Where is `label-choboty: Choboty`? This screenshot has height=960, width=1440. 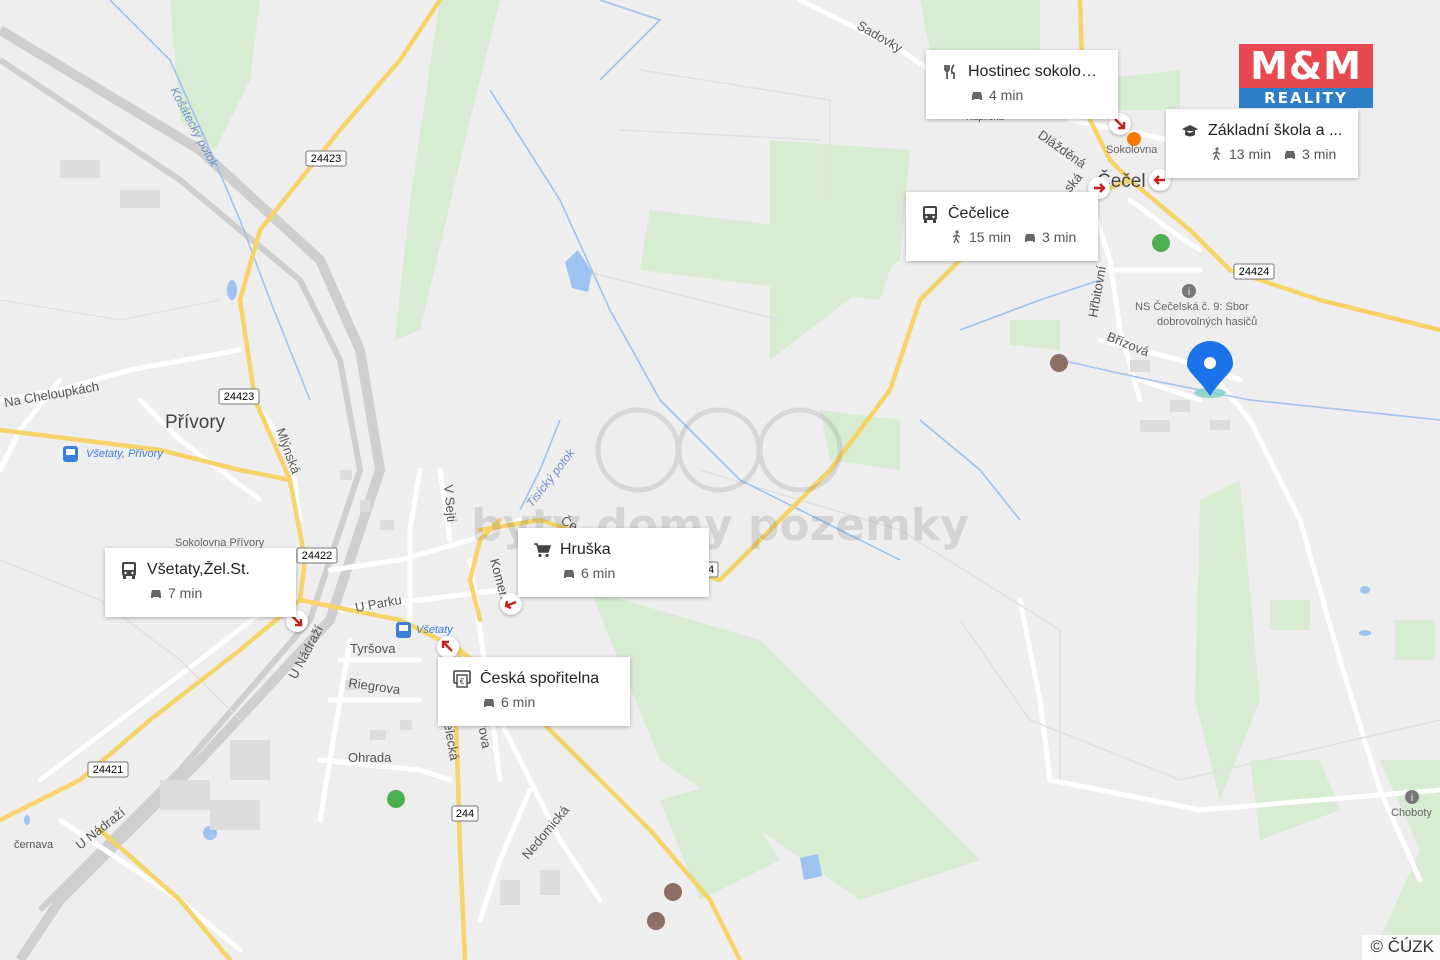 label-choboty: Choboty is located at coordinates (1411, 813).